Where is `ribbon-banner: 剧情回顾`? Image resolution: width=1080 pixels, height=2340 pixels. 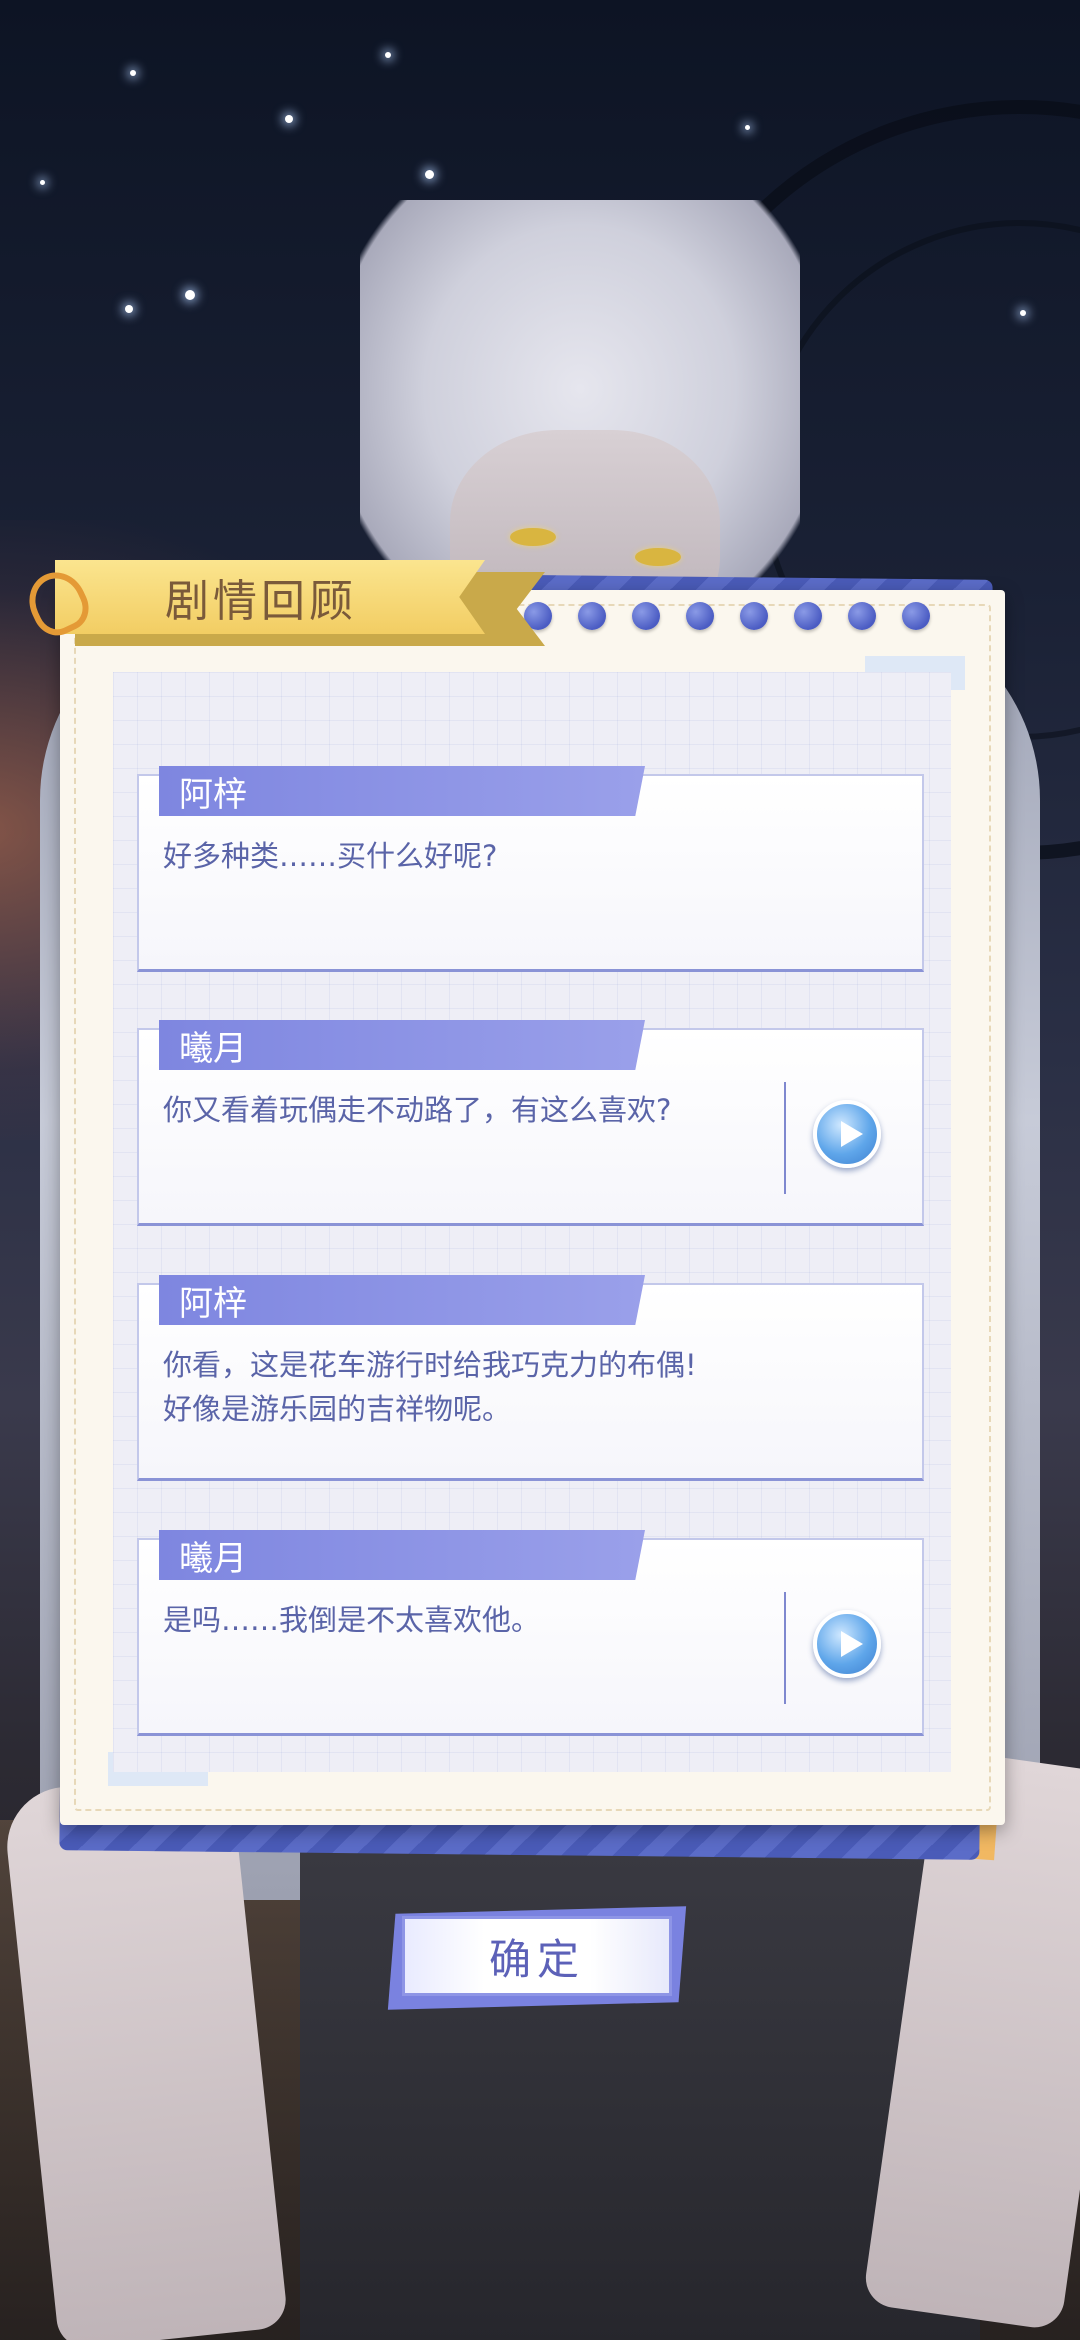
ribbon-banner: 剧情回顾 is located at coordinates (270, 597).